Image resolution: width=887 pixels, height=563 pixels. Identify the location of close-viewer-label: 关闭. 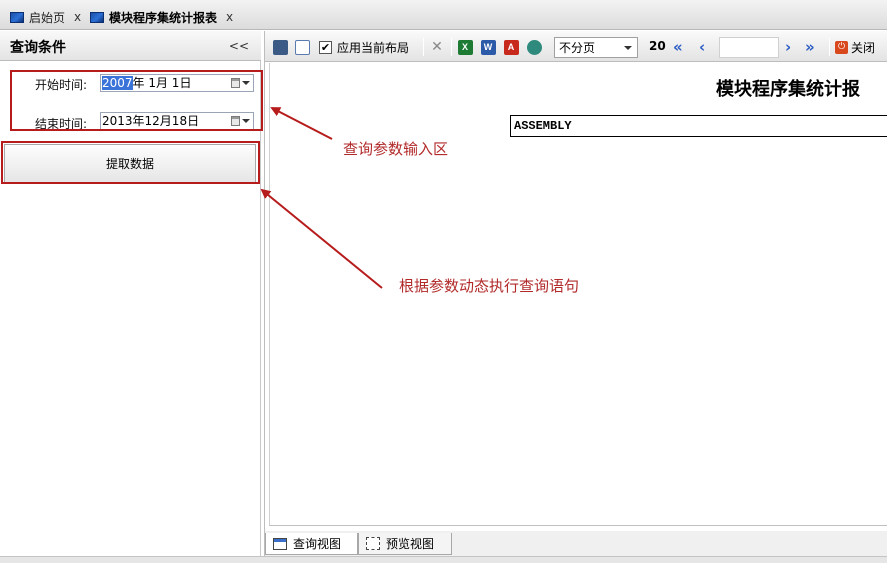
(863, 48).